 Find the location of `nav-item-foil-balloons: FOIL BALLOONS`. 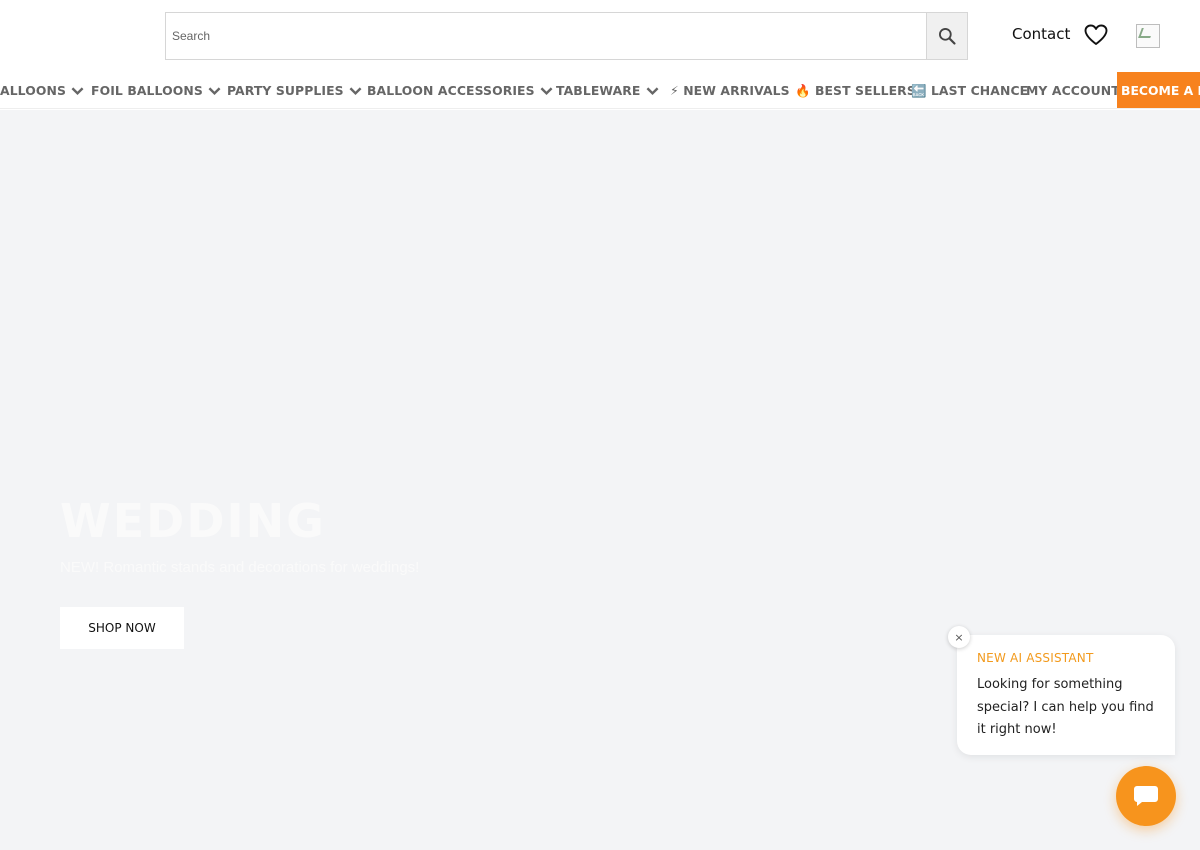

nav-item-foil-balloons: FOIL BALLOONS is located at coordinates (156, 90).